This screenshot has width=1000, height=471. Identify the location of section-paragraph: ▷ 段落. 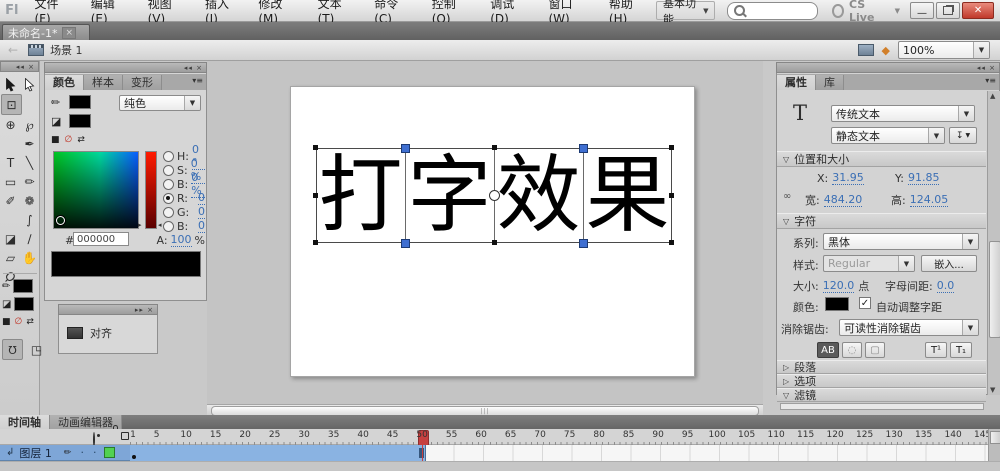
(881, 367).